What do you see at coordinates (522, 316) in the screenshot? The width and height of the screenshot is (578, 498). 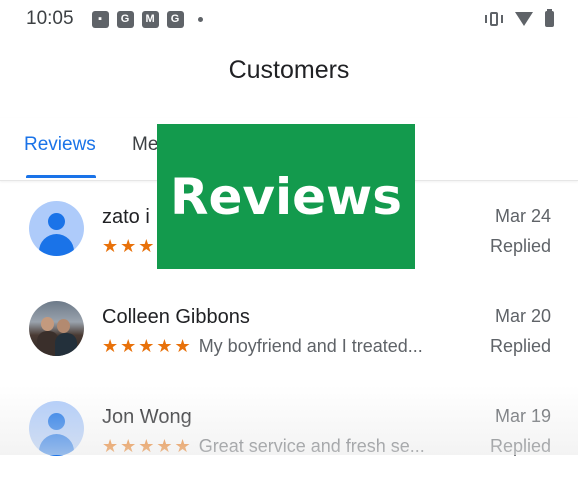 I see `review-date: Mar 20` at bounding box center [522, 316].